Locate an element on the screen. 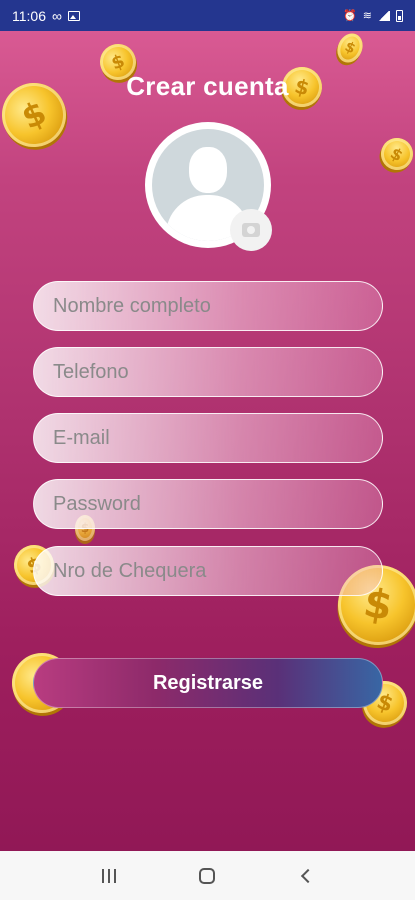 The height and width of the screenshot is (900, 415). full-name-field is located at coordinates (208, 306).